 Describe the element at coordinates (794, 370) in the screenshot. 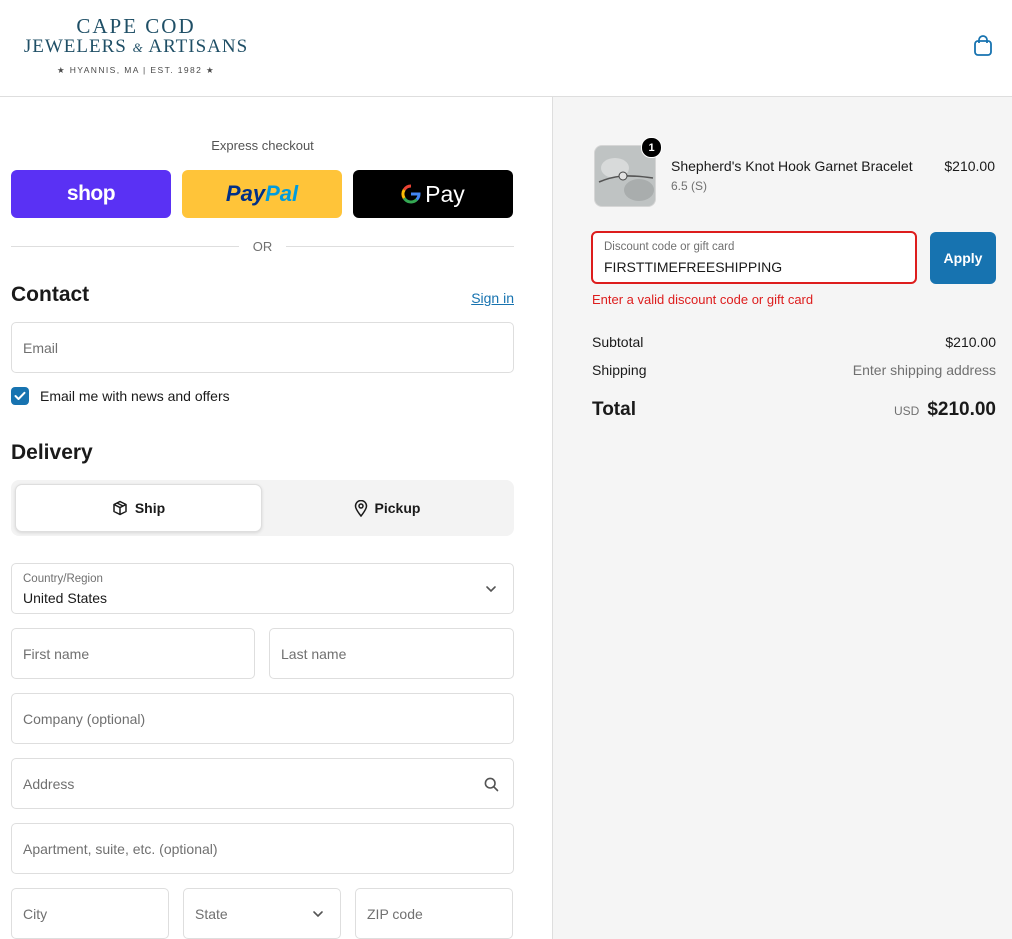

I see `shipping-row: Shipping Enter shipping address` at that location.